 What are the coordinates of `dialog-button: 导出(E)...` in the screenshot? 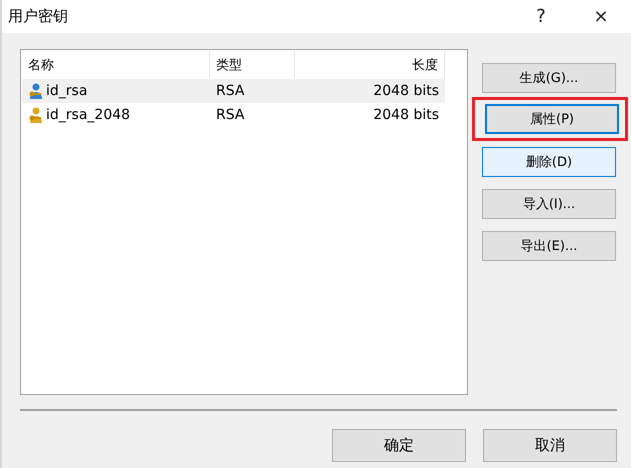 It's located at (549, 246).